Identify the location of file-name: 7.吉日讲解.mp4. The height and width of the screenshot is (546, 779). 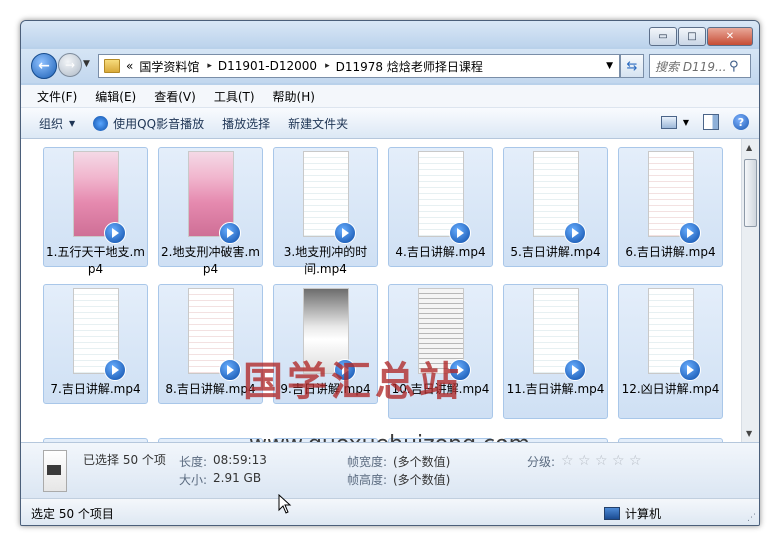
(95, 389).